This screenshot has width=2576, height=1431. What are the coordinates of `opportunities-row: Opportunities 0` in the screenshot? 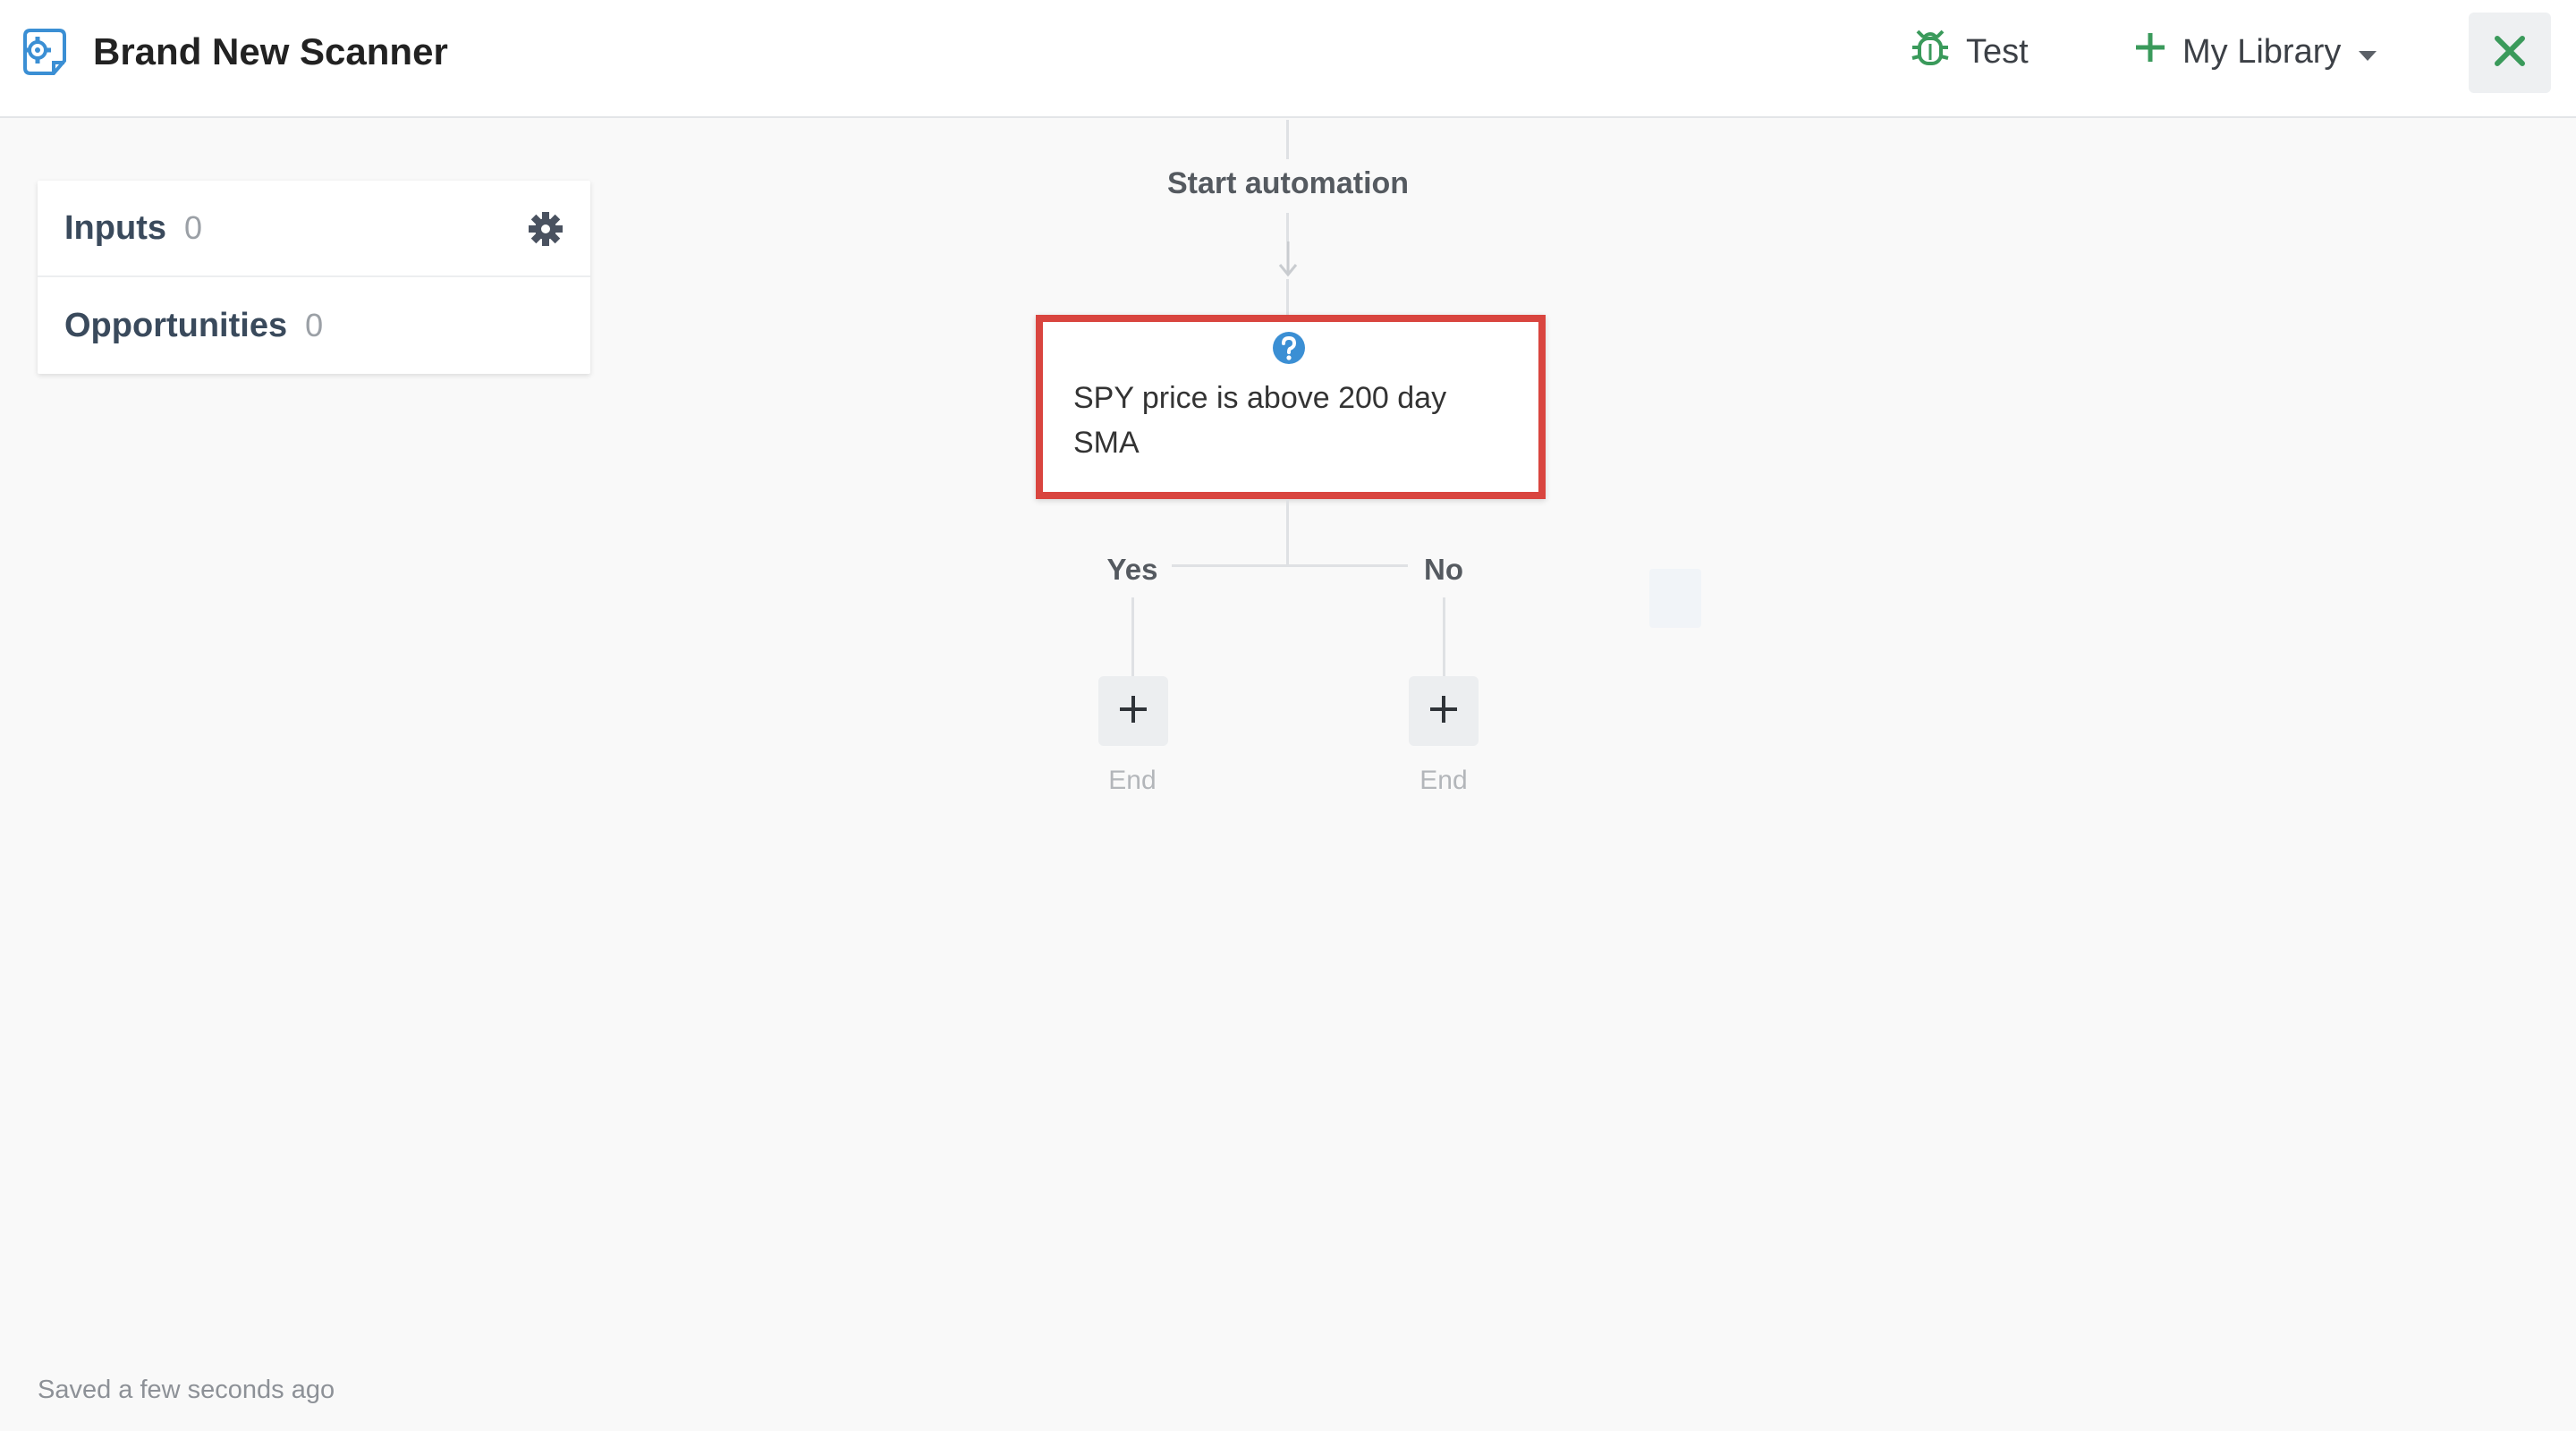 It's located at (314, 326).